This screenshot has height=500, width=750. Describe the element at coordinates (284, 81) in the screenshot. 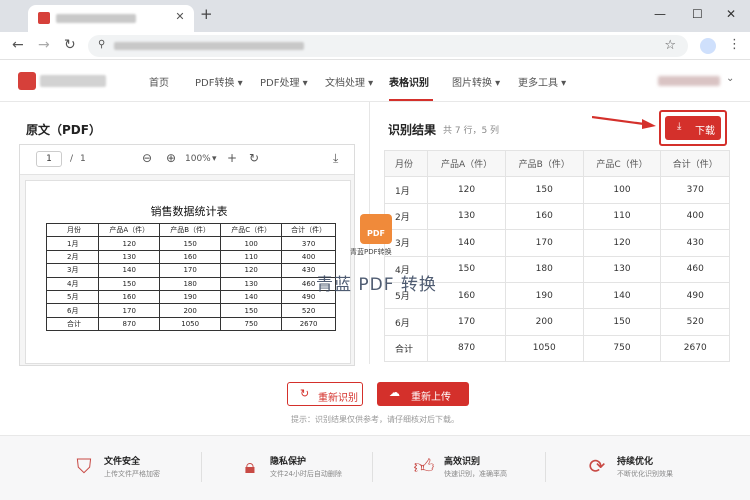

I see `nav-pdf-process: PDF处理 ▾` at that location.